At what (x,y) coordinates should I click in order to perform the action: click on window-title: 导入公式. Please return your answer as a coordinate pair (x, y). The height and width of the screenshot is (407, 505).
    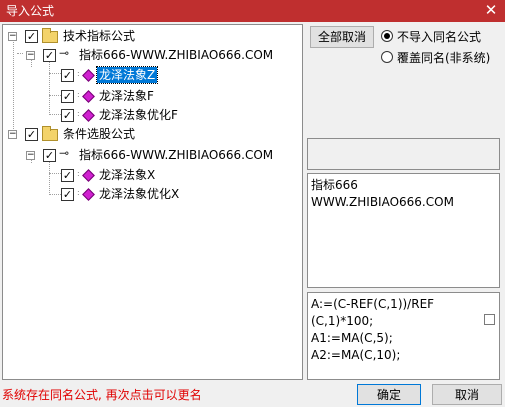
    Looking at the image, I should click on (30, 11).